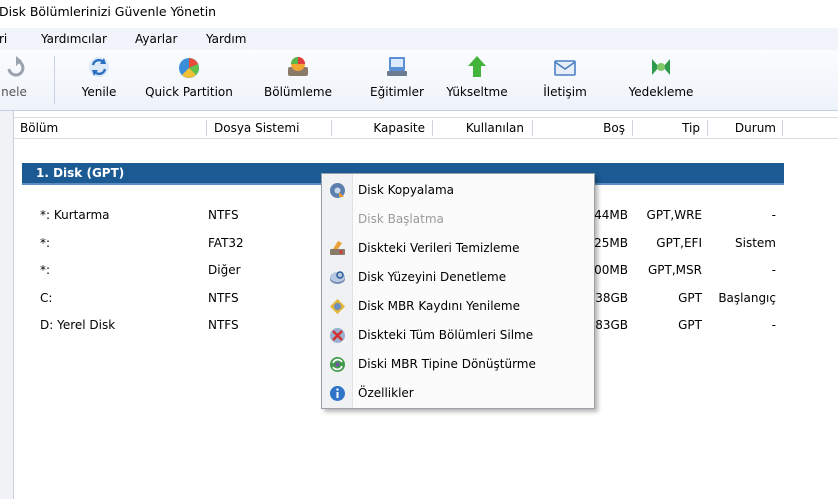  What do you see at coordinates (337, 190) in the screenshot?
I see `disk-copy-icon` at bounding box center [337, 190].